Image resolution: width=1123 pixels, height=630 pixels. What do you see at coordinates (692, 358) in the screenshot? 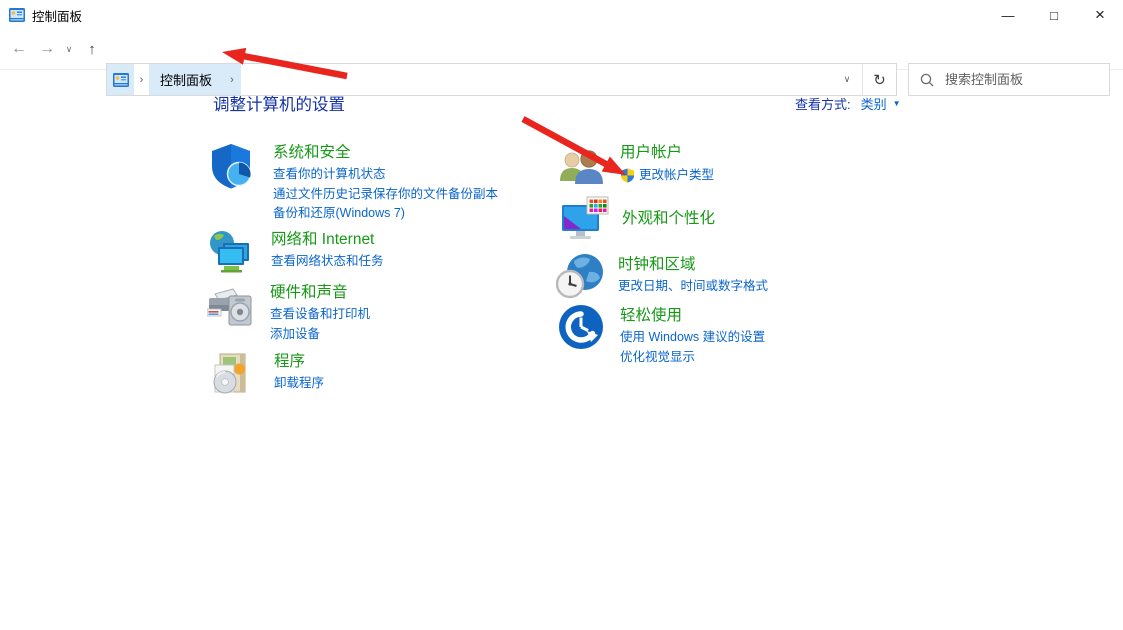
I see `task-link: 优化视觉显示` at bounding box center [692, 358].